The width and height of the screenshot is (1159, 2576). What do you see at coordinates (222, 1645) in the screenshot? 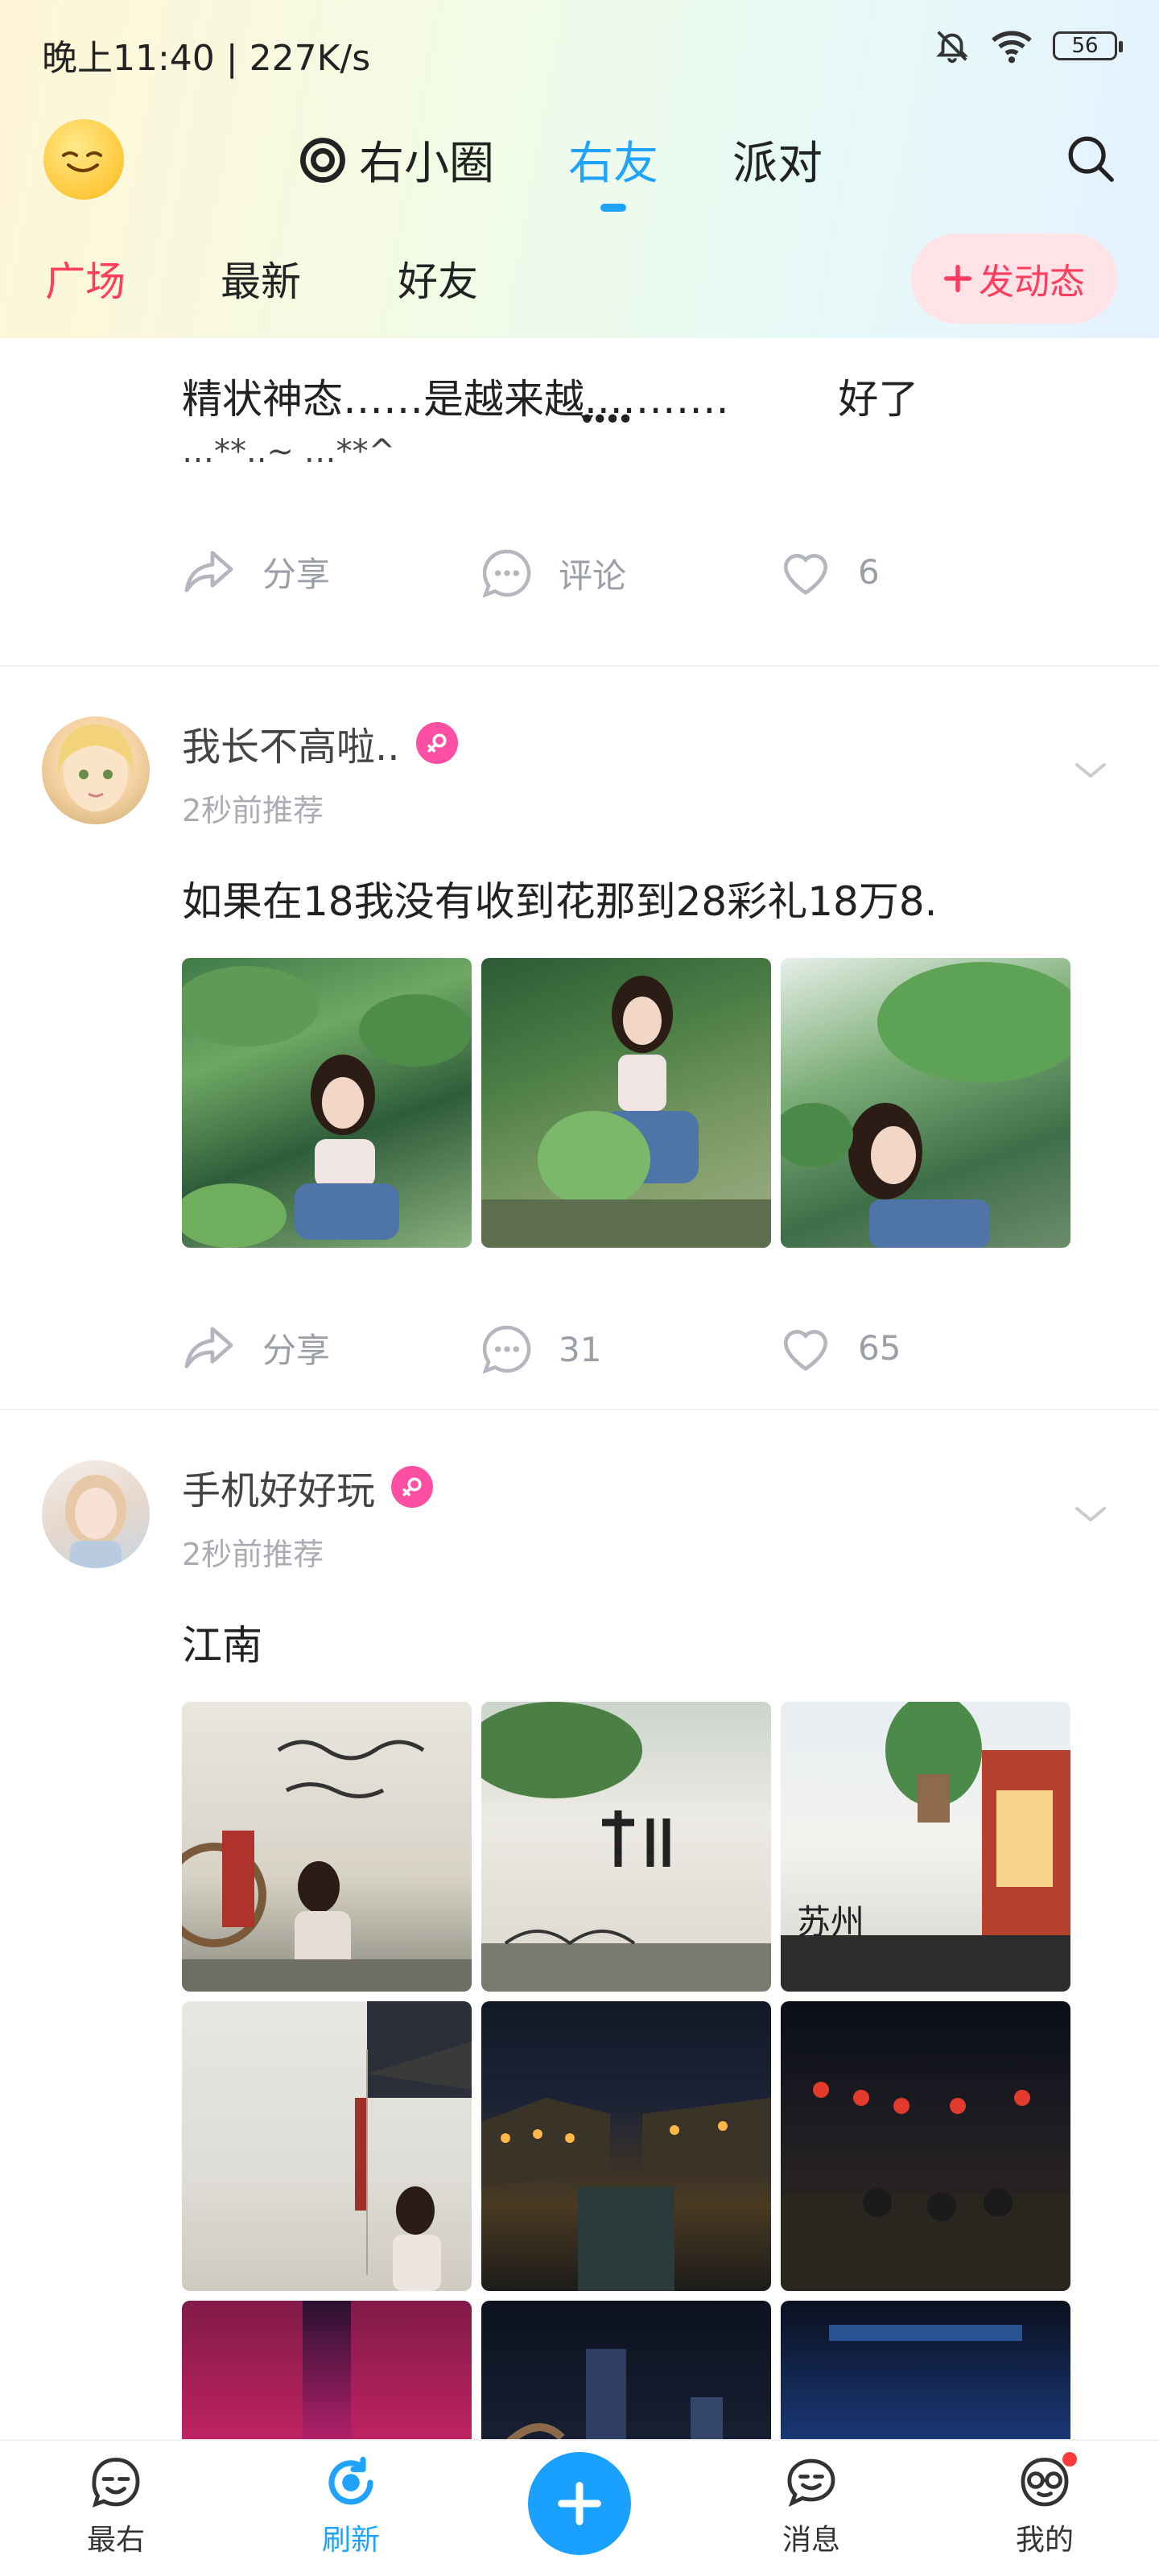
I see `post-text: 江南` at bounding box center [222, 1645].